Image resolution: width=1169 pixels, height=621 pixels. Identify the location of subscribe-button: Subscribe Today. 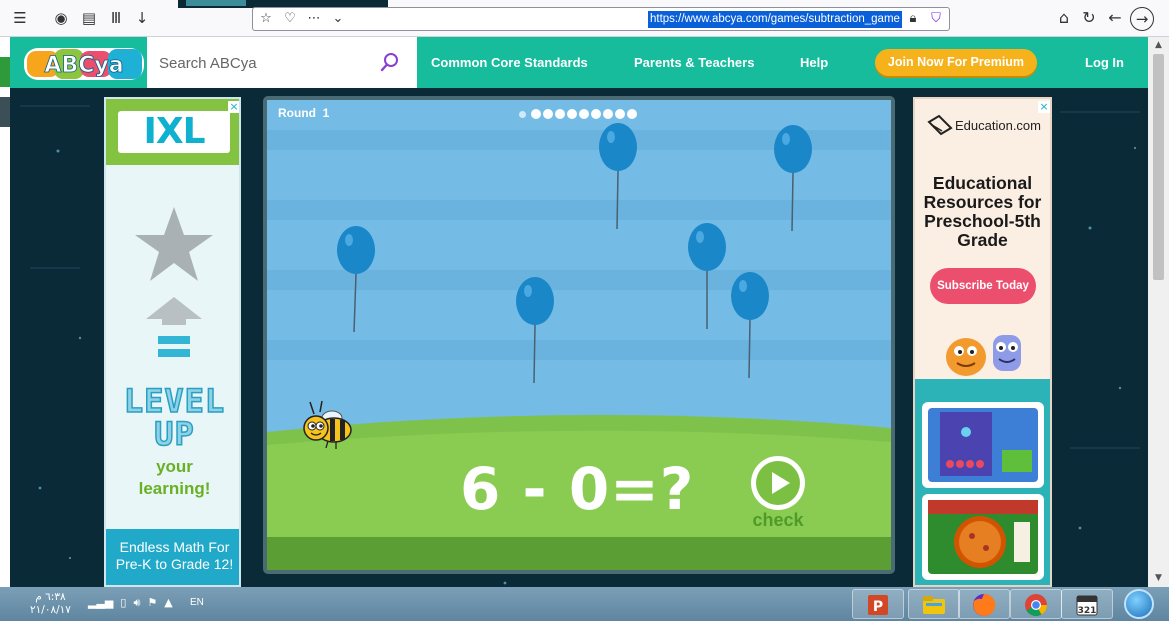
(983, 286).